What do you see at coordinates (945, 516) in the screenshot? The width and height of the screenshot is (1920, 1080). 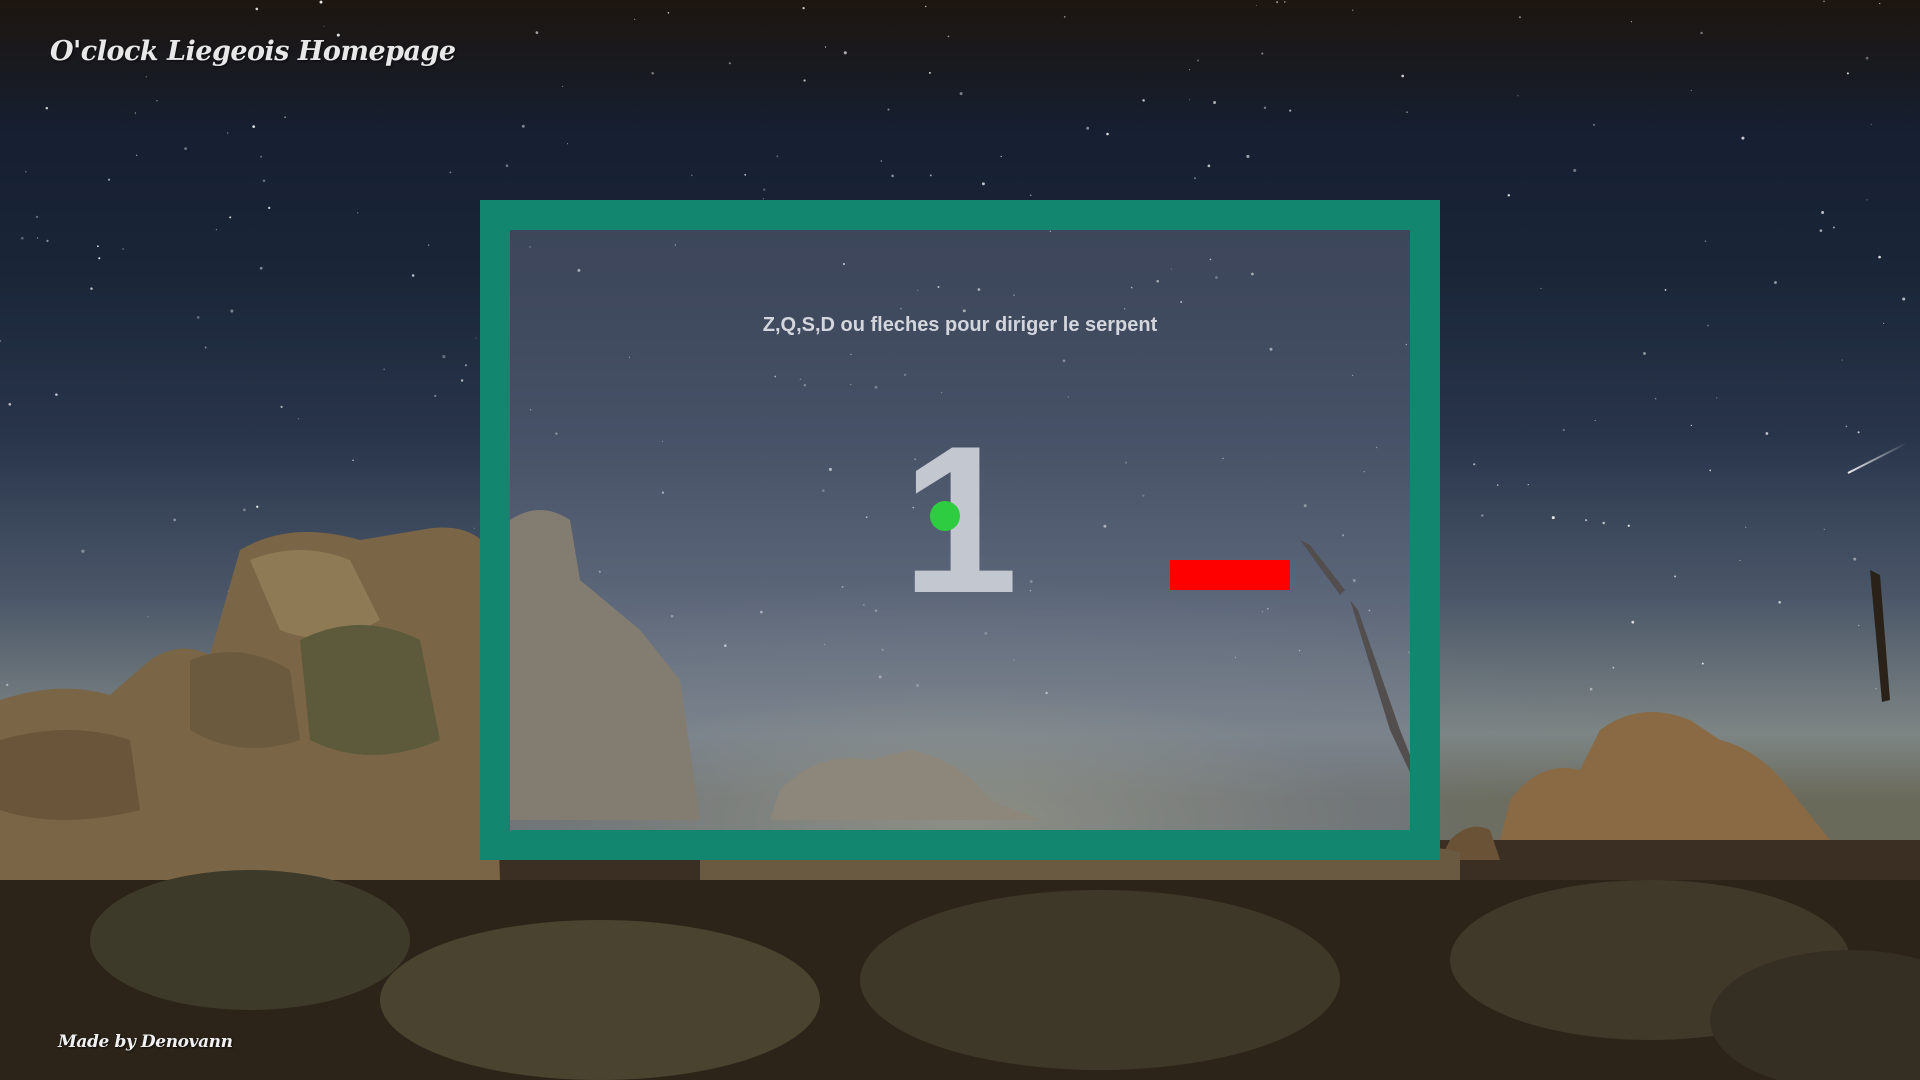 I see `food-dot` at bounding box center [945, 516].